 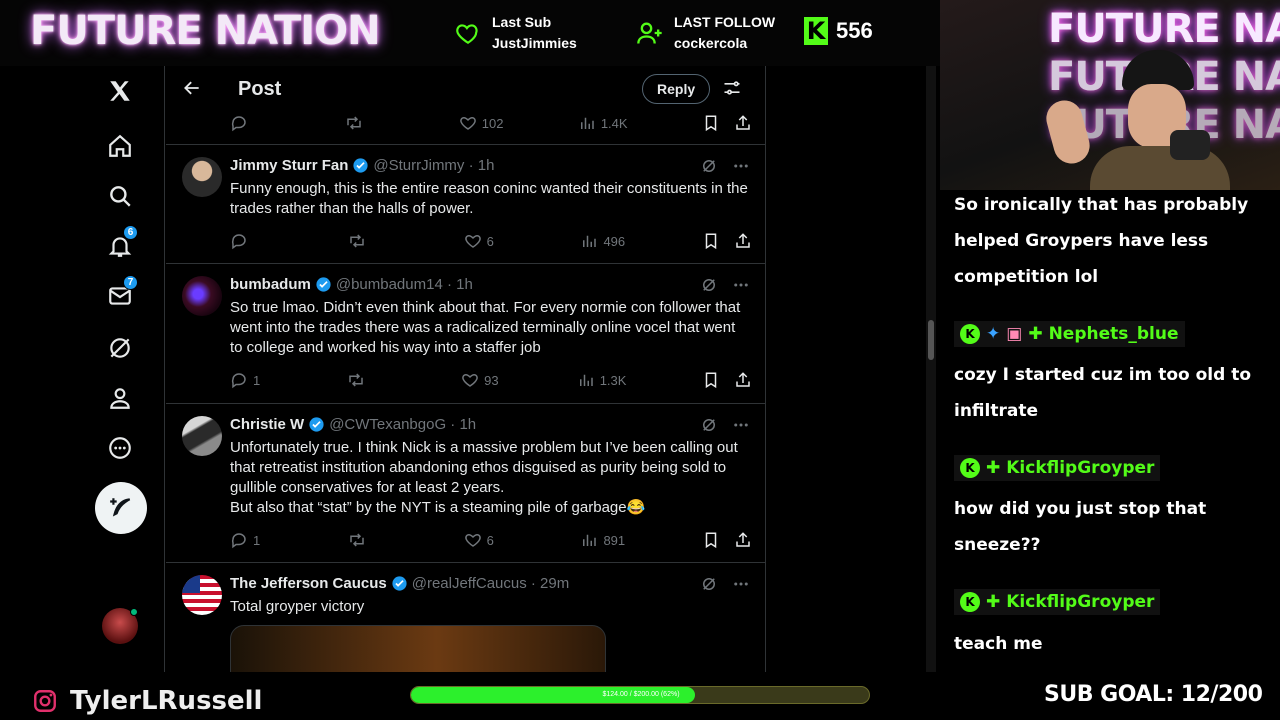 What do you see at coordinates (931, 369) in the screenshot?
I see `scrollbar` at bounding box center [931, 369].